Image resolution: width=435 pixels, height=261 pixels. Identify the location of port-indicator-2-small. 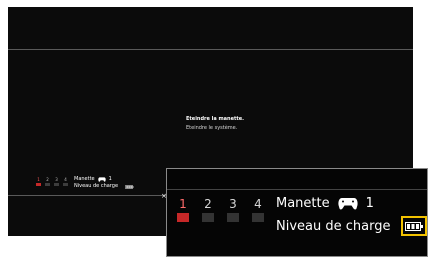
(47, 184).